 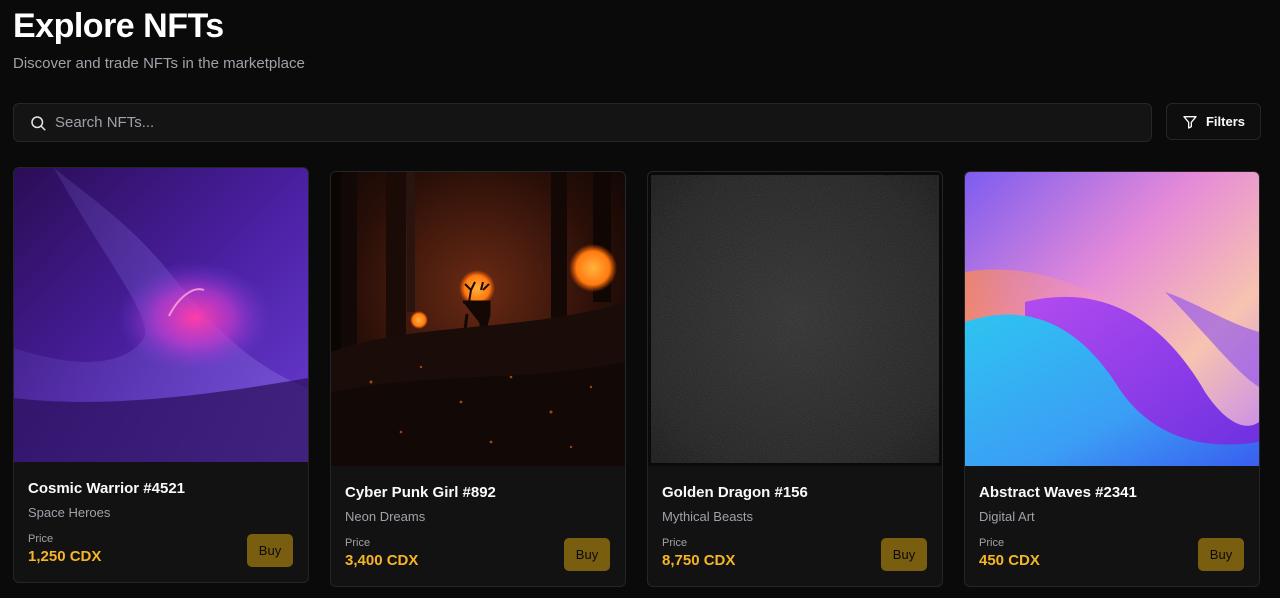 What do you see at coordinates (1190, 122) in the screenshot?
I see `filter-icon` at bounding box center [1190, 122].